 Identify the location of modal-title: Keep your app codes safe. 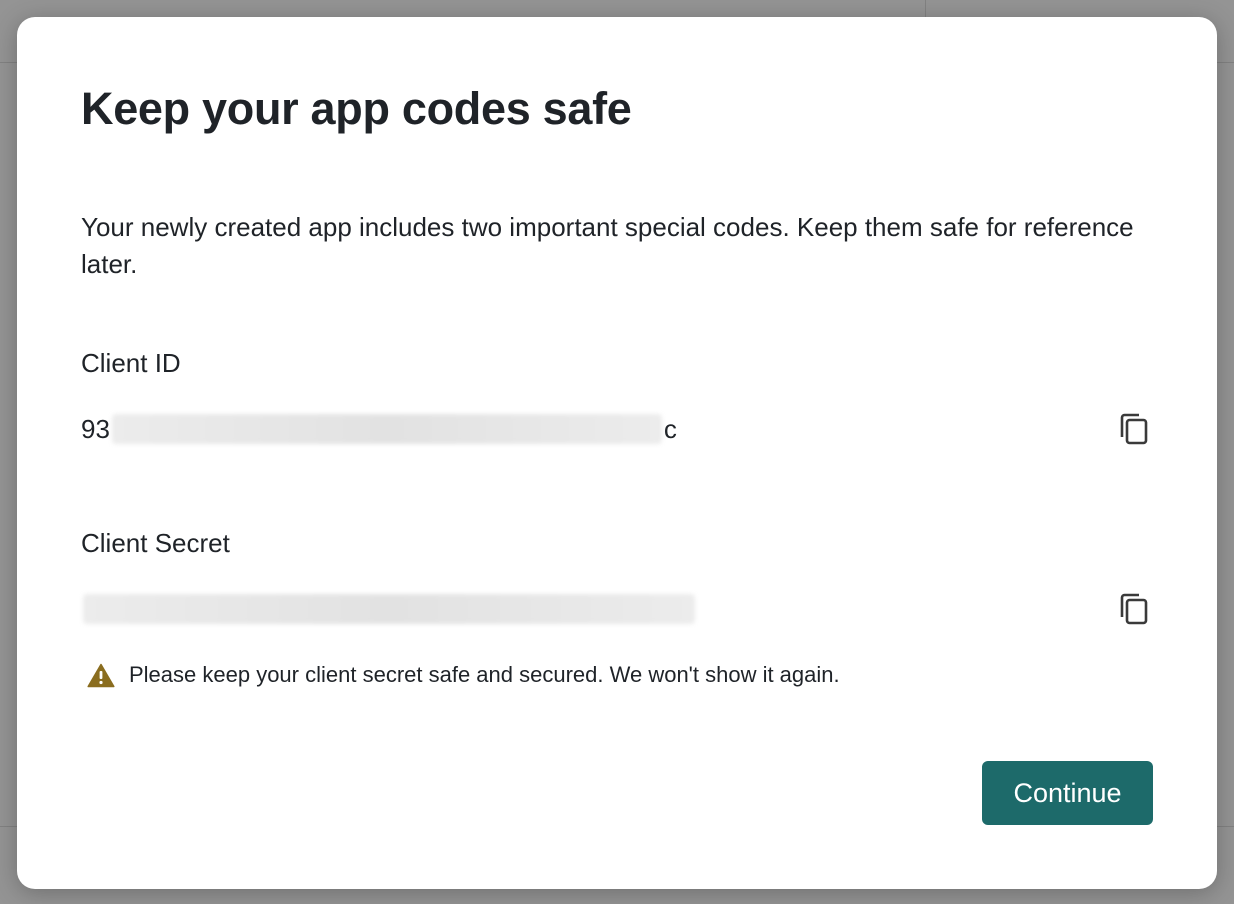
(356, 108).